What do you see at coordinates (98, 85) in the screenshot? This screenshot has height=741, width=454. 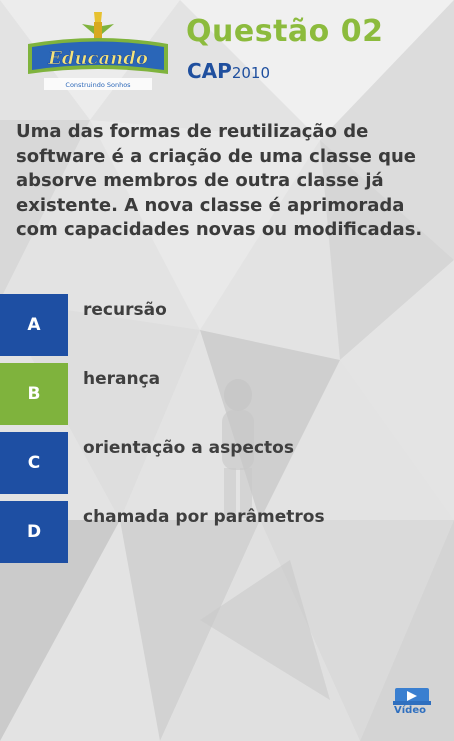 I see `svg-text: Construindo Sonhos` at bounding box center [98, 85].